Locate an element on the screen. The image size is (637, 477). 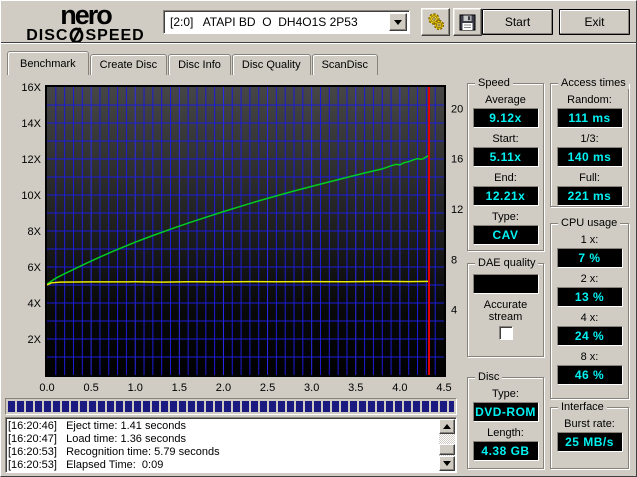
disc-length-value: 4.38 GB is located at coordinates (505, 451).